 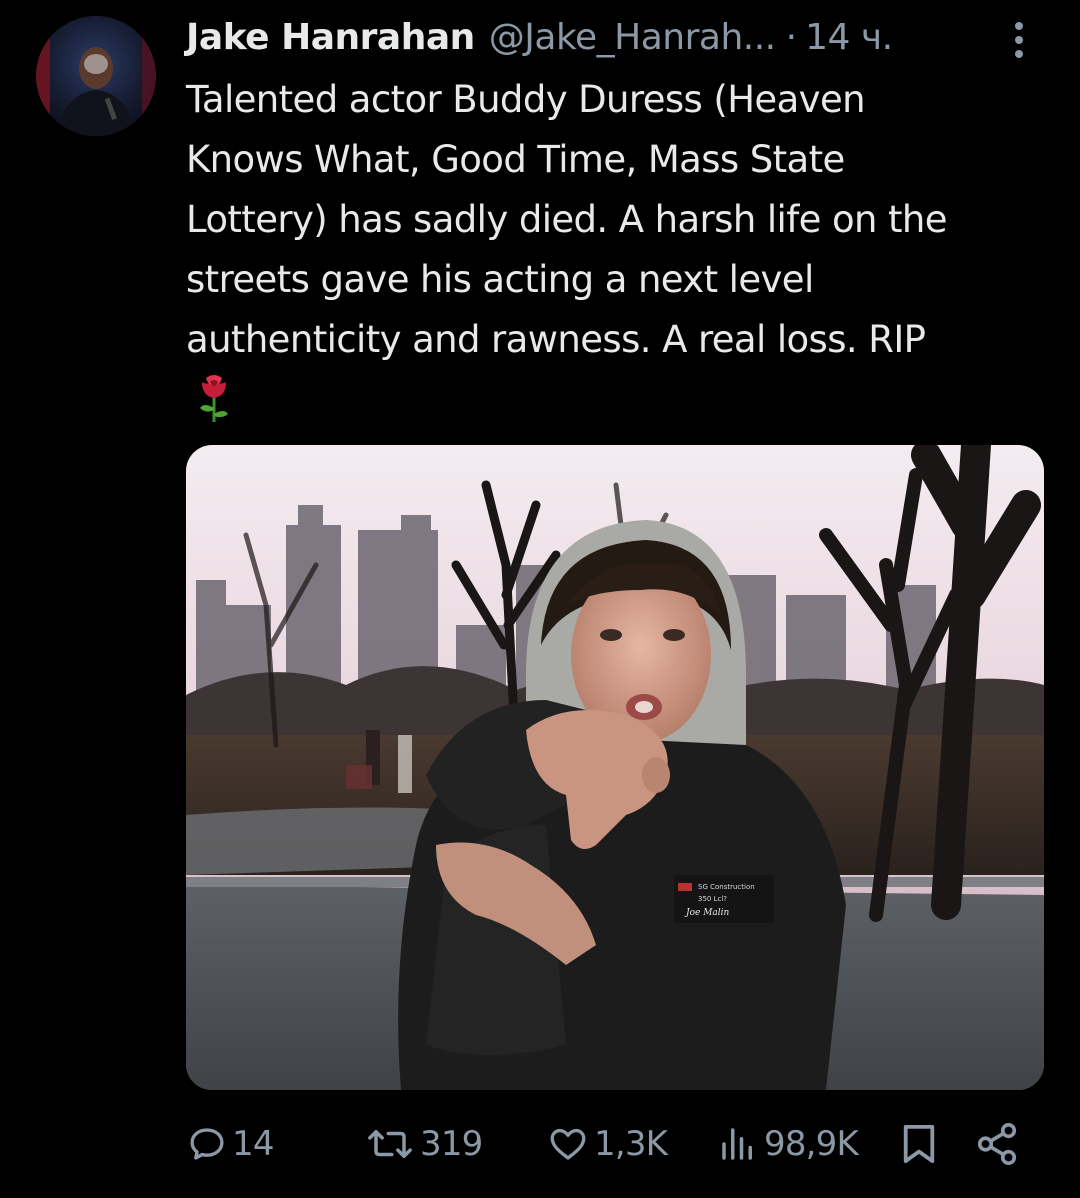 What do you see at coordinates (737, 1144) in the screenshot?
I see `views-icon` at bounding box center [737, 1144].